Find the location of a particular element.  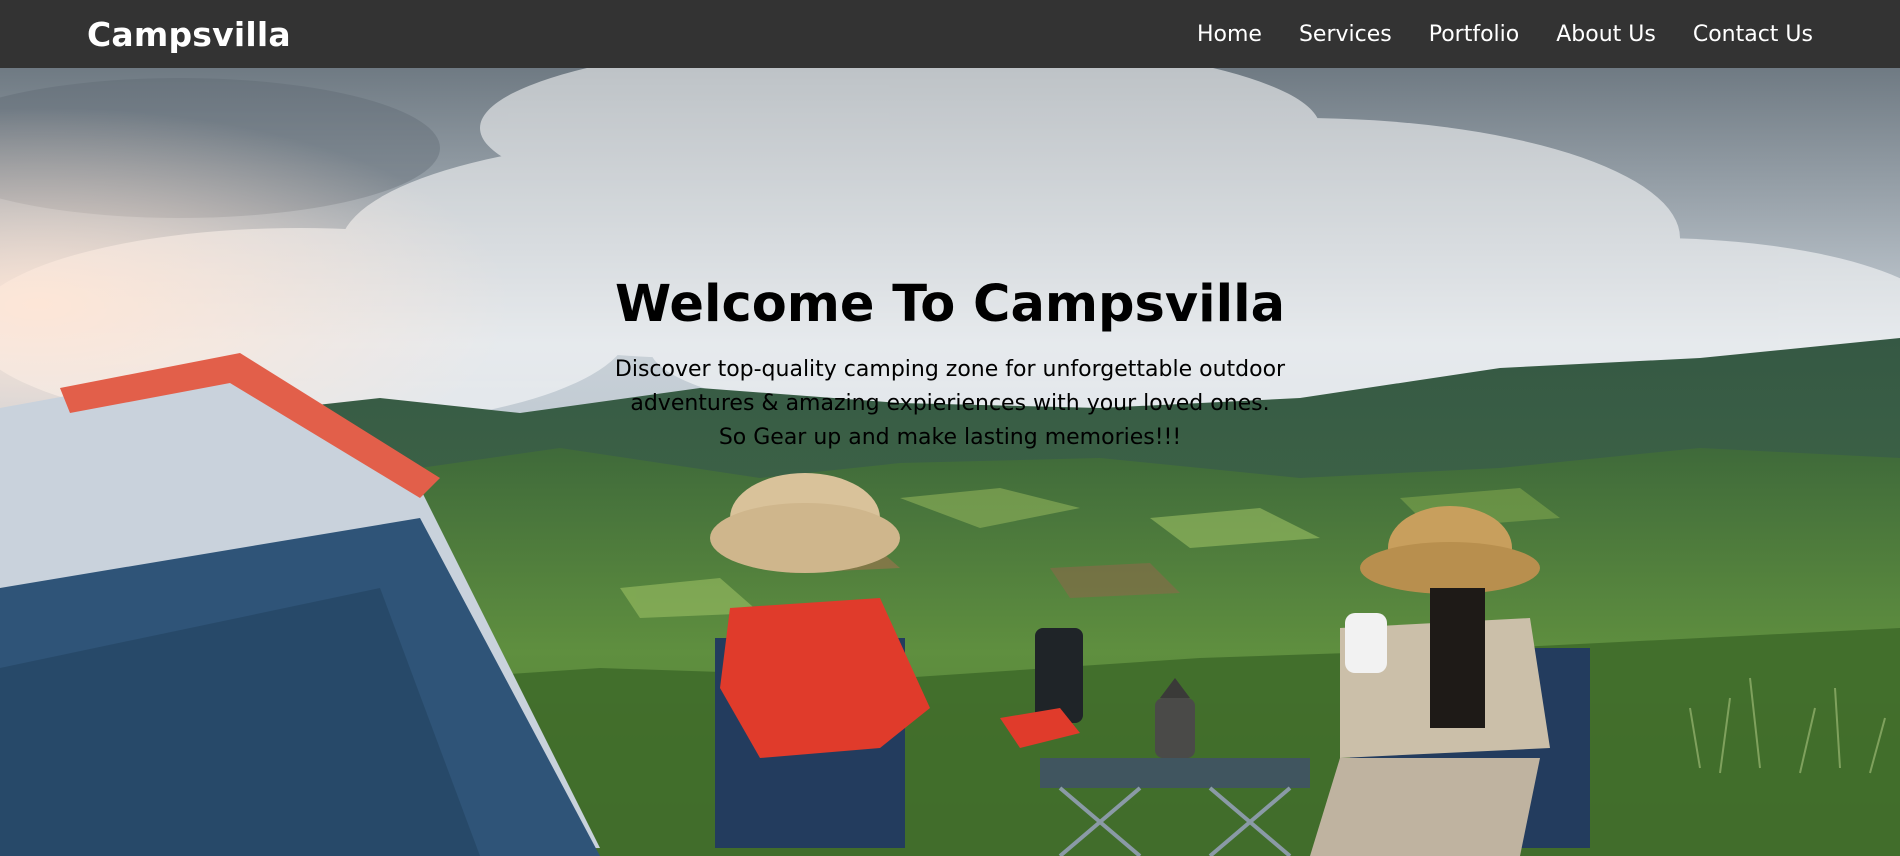

nav-link-home: Home is located at coordinates (1229, 34).